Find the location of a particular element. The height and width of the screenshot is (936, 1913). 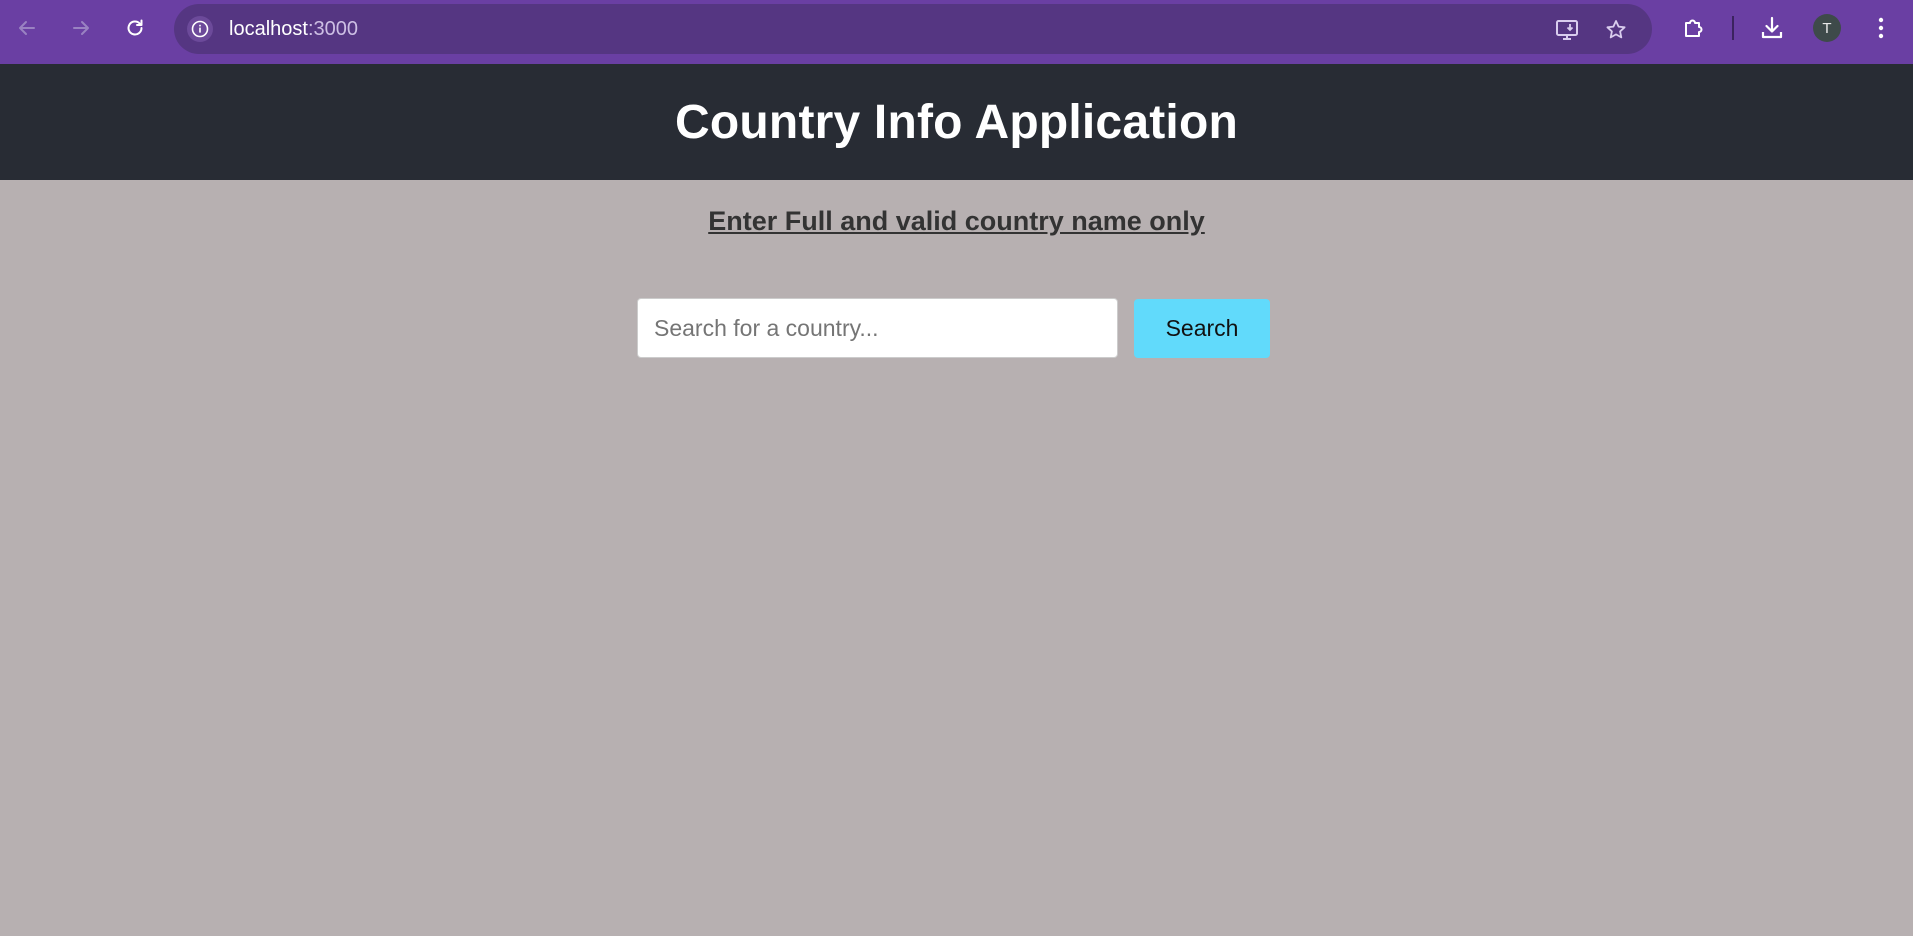

download-icon is located at coordinates (1772, 27).